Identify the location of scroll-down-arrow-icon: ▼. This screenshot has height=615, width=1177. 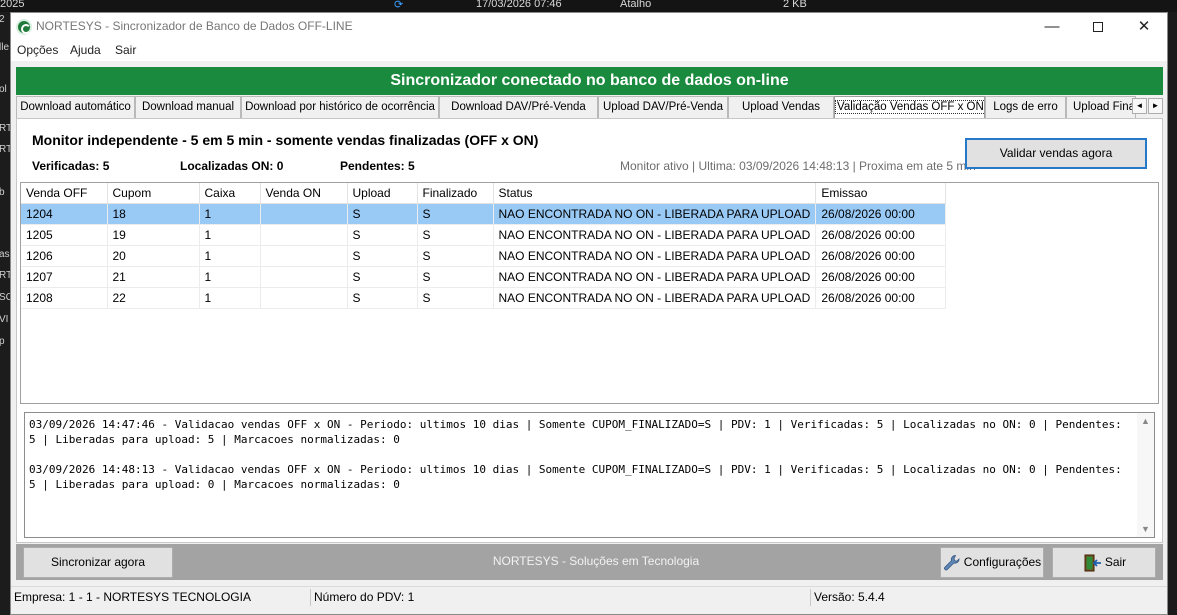
(1145, 529).